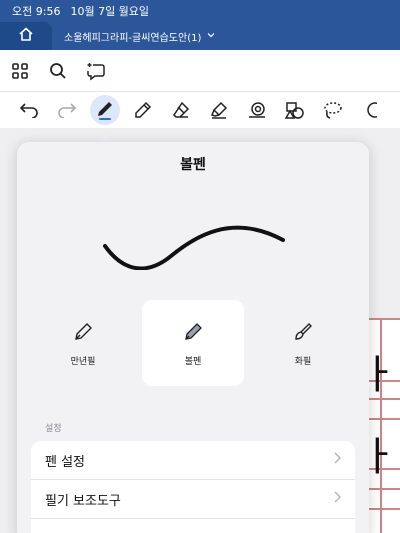 The width and height of the screenshot is (400, 533). I want to click on setting-label: 필기 보조도구, so click(83, 501).